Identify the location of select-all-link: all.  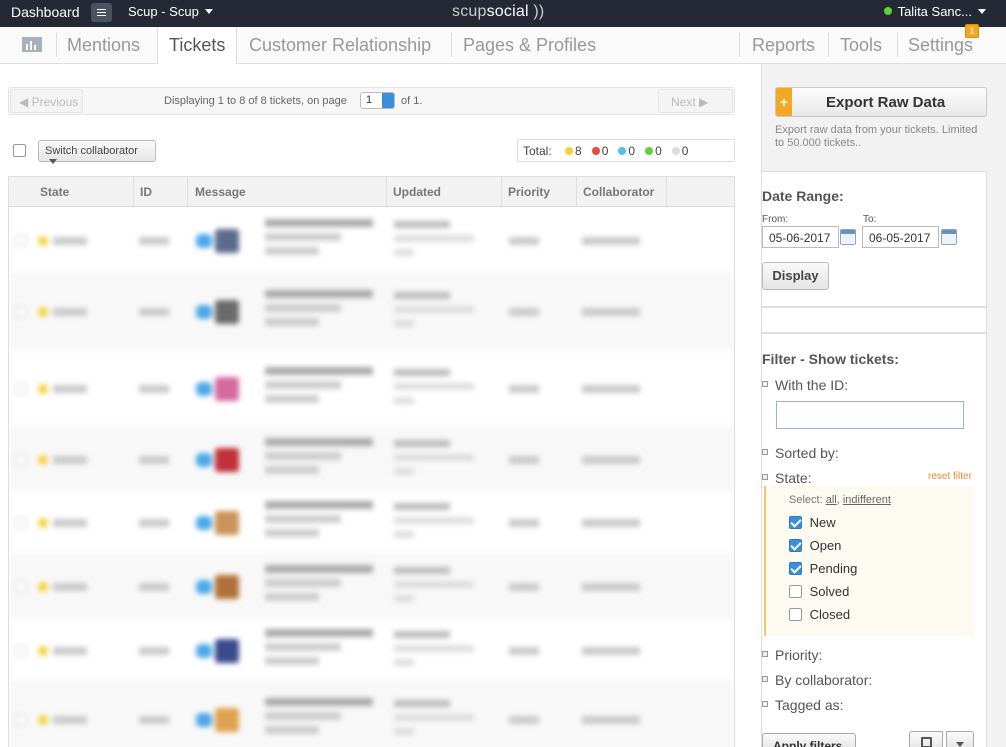
(831, 500).